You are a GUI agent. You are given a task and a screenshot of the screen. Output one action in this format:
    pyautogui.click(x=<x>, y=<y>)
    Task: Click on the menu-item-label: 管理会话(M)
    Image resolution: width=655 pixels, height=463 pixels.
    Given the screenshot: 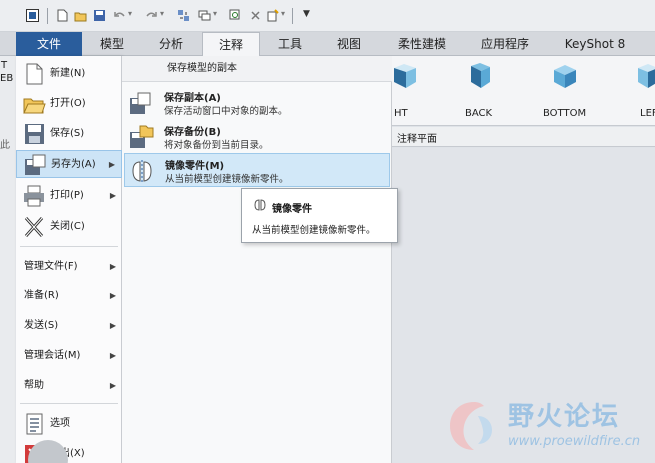 What is the action you would take?
    pyautogui.click(x=52, y=355)
    